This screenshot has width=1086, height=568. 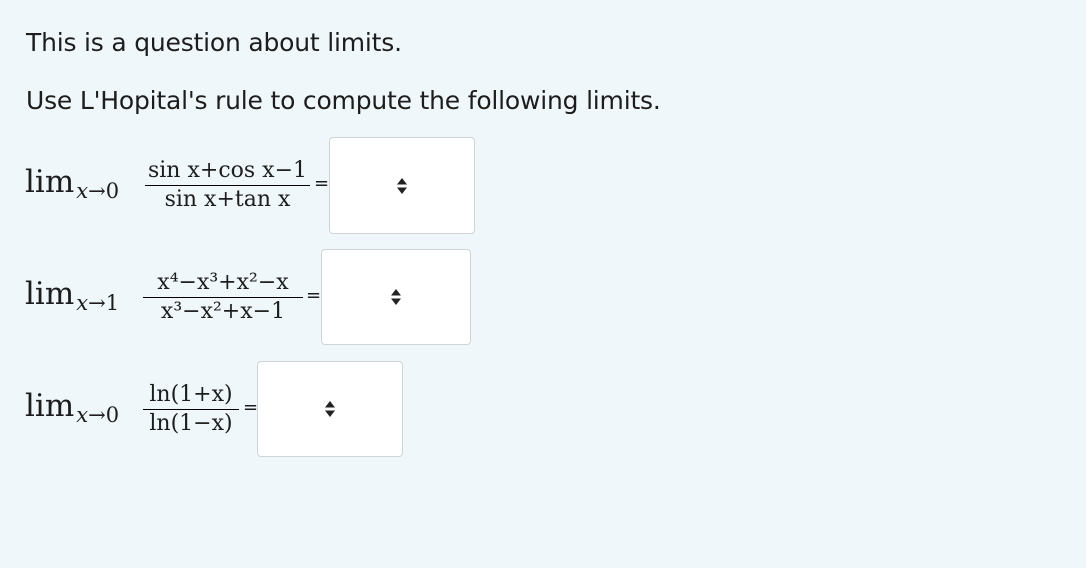 What do you see at coordinates (227, 185) in the screenshot?
I see `limit-fraction: sin x+cos x−1 sin x+tan x` at bounding box center [227, 185].